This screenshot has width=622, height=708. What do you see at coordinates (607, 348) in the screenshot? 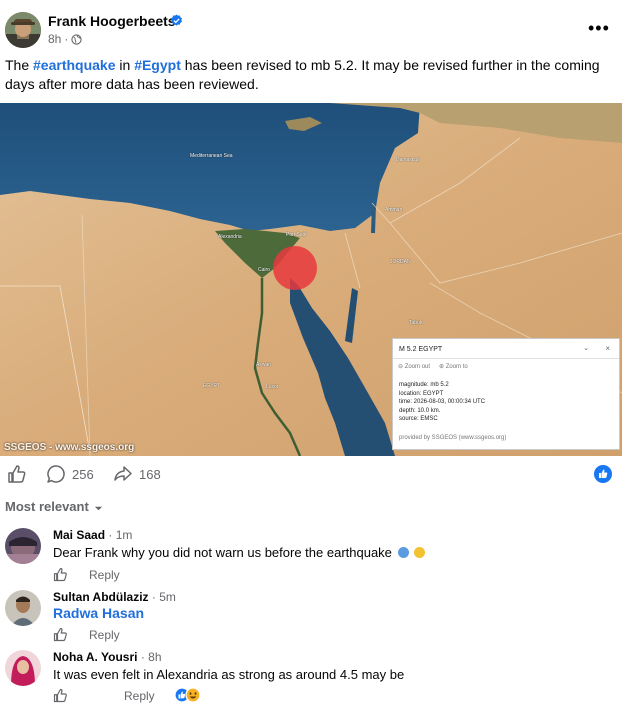
I see `card-close-icon: ×` at bounding box center [607, 348].